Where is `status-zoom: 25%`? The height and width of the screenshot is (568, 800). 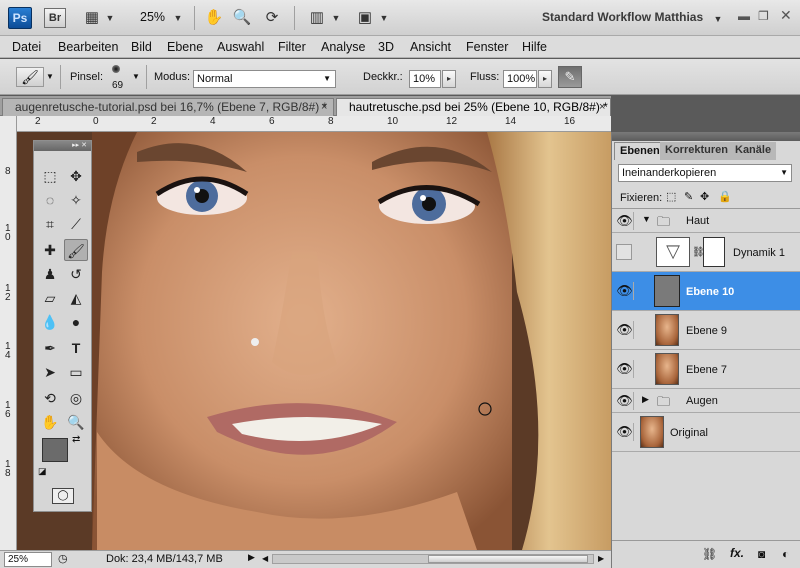 status-zoom: 25% is located at coordinates (28, 559).